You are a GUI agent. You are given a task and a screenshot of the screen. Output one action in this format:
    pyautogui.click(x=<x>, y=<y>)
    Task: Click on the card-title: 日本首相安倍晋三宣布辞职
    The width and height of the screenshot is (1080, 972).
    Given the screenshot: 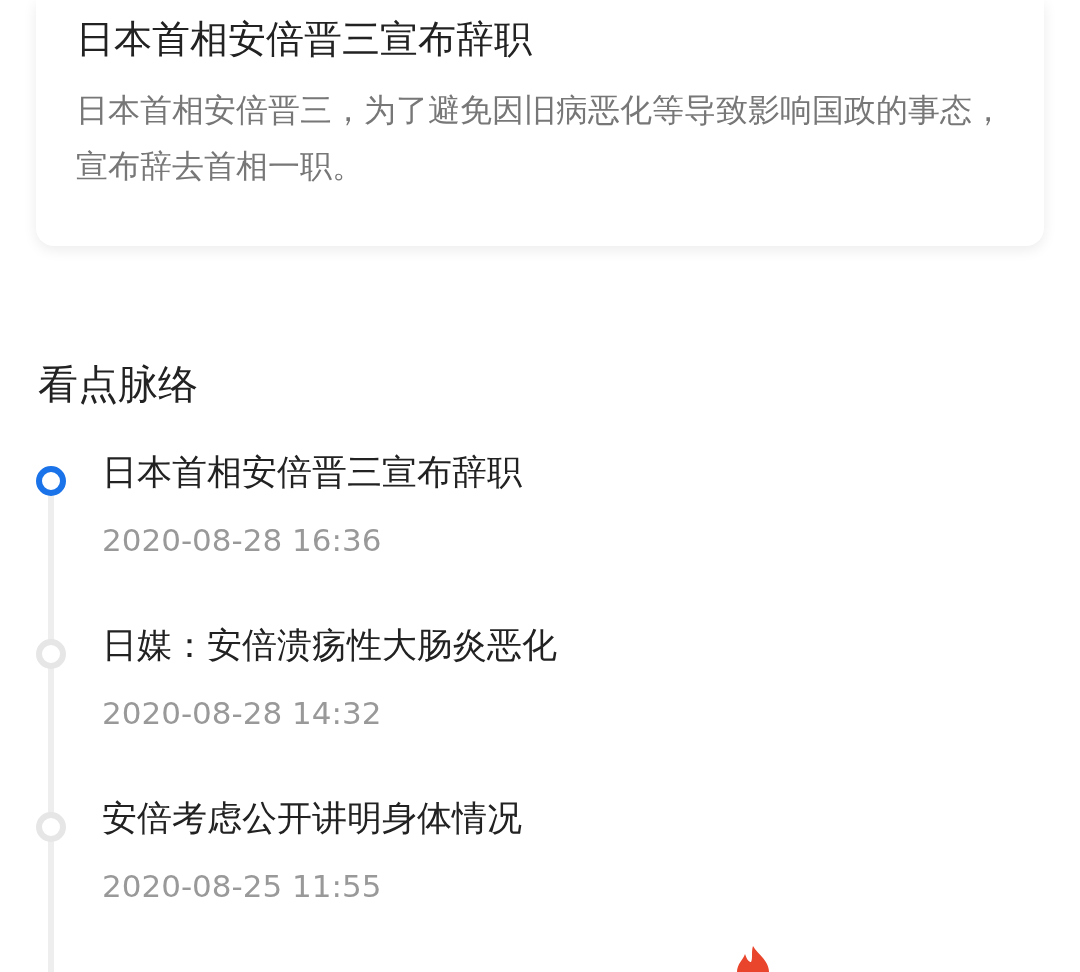 What is the action you would take?
    pyautogui.click(x=304, y=39)
    